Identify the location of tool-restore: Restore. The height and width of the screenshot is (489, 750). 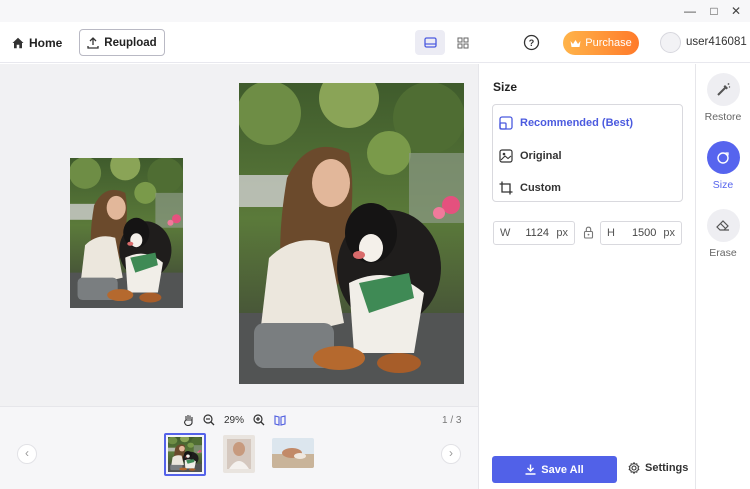
(723, 98).